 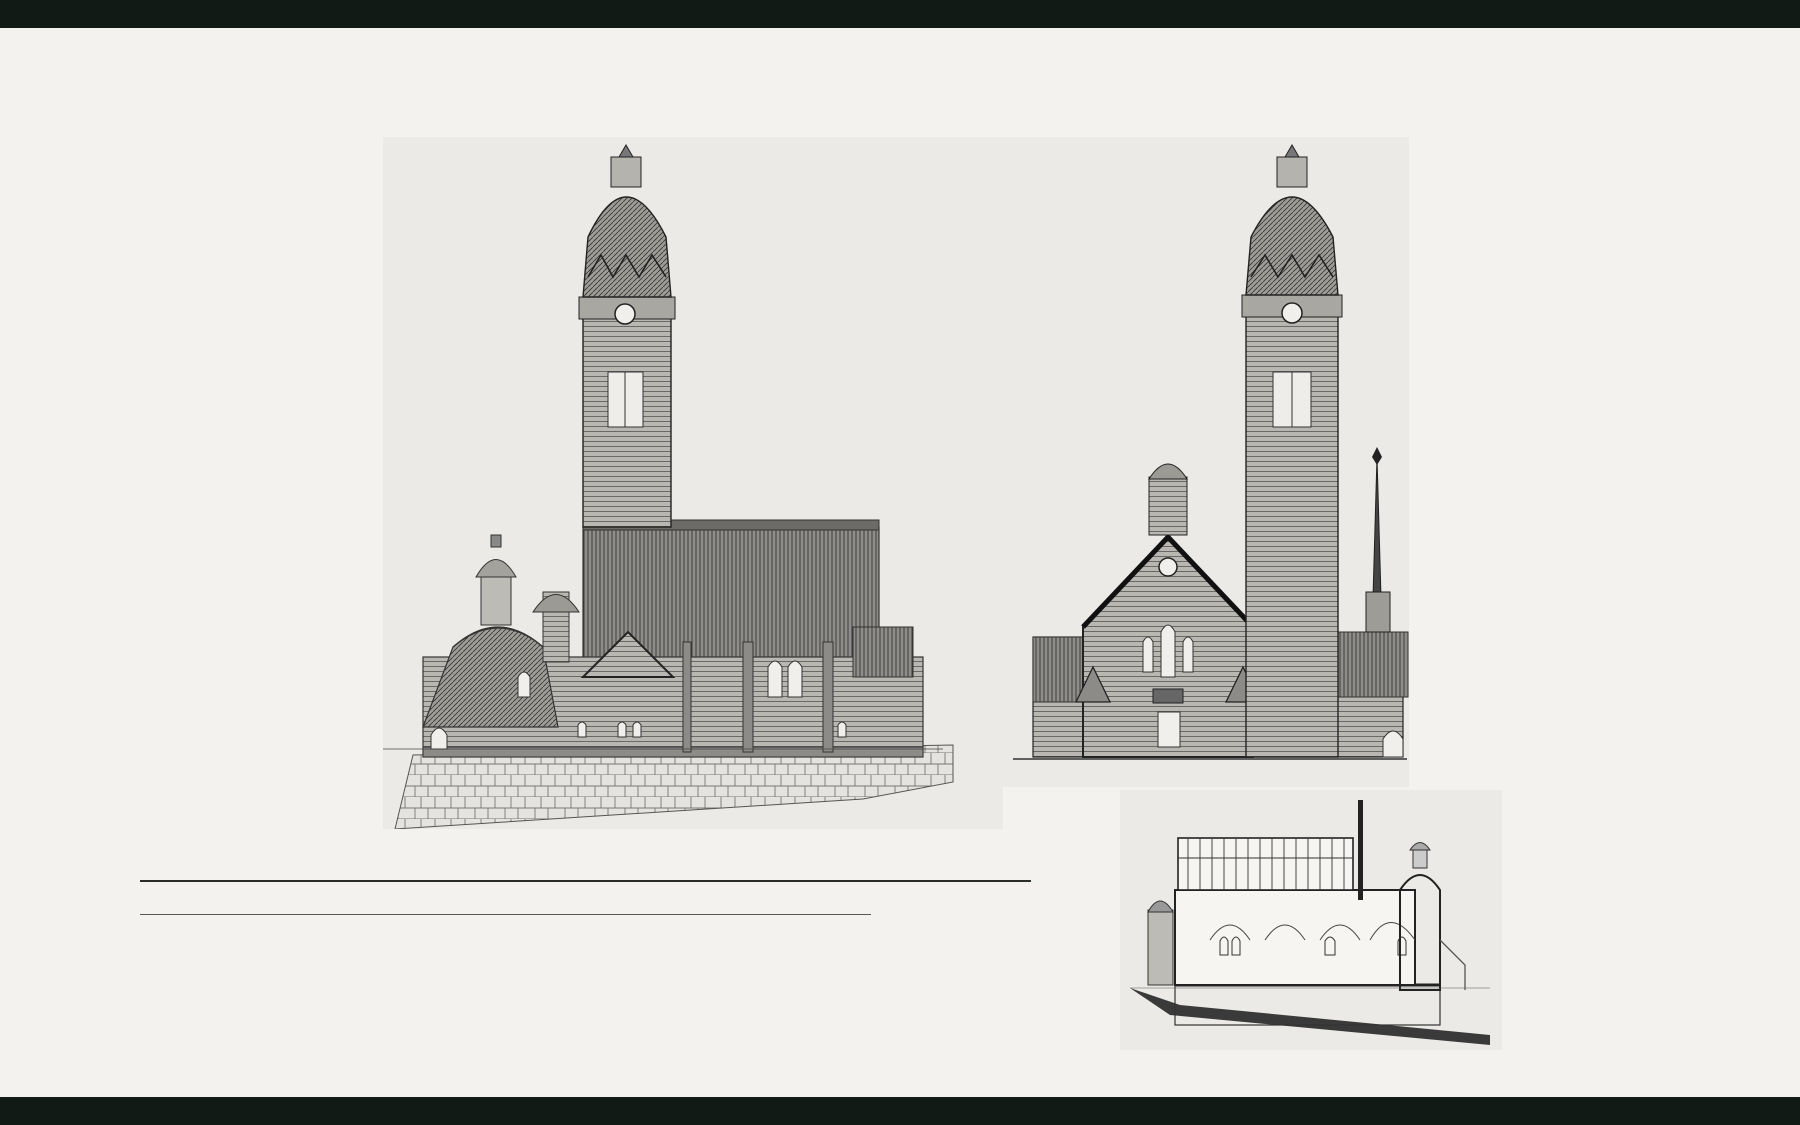 I want to click on subheading-rule, so click(x=505, y=914).